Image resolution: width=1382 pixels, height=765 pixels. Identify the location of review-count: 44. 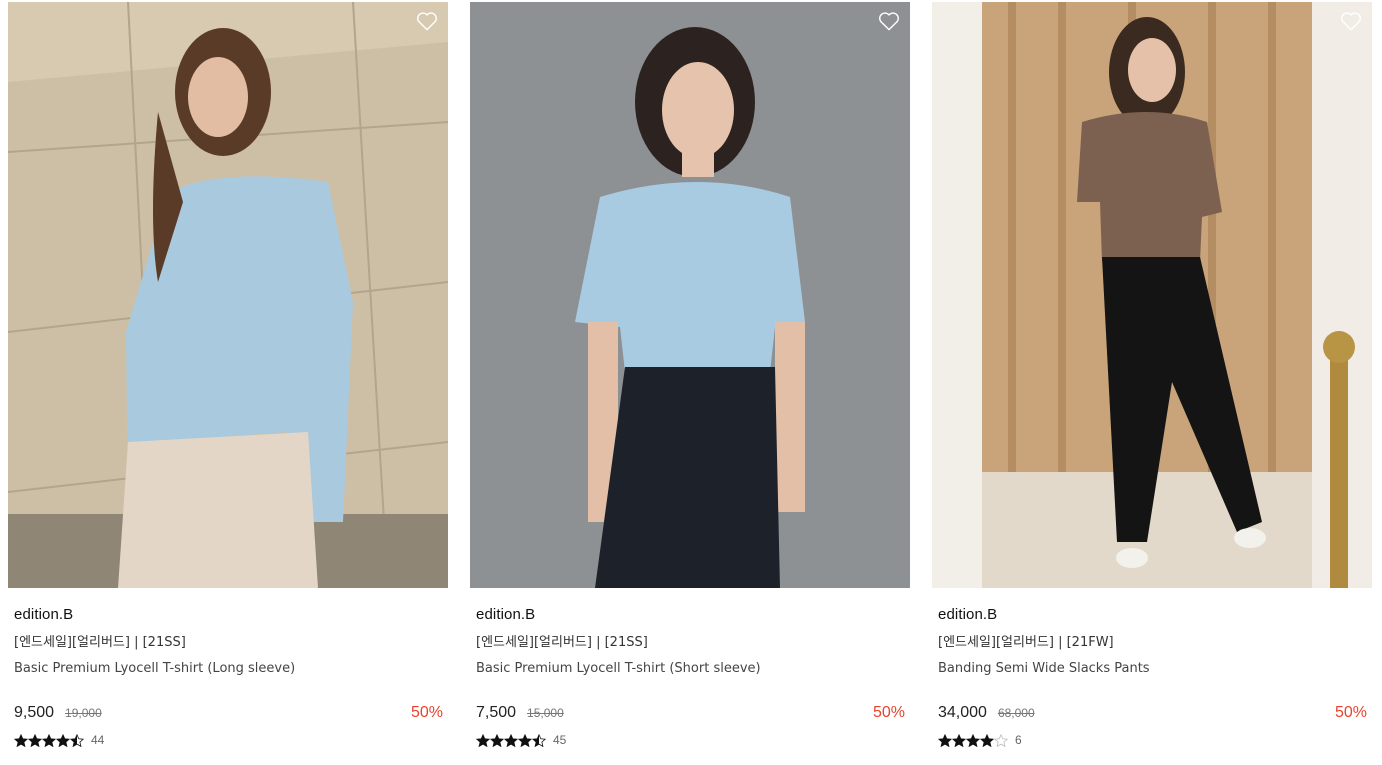
(98, 739).